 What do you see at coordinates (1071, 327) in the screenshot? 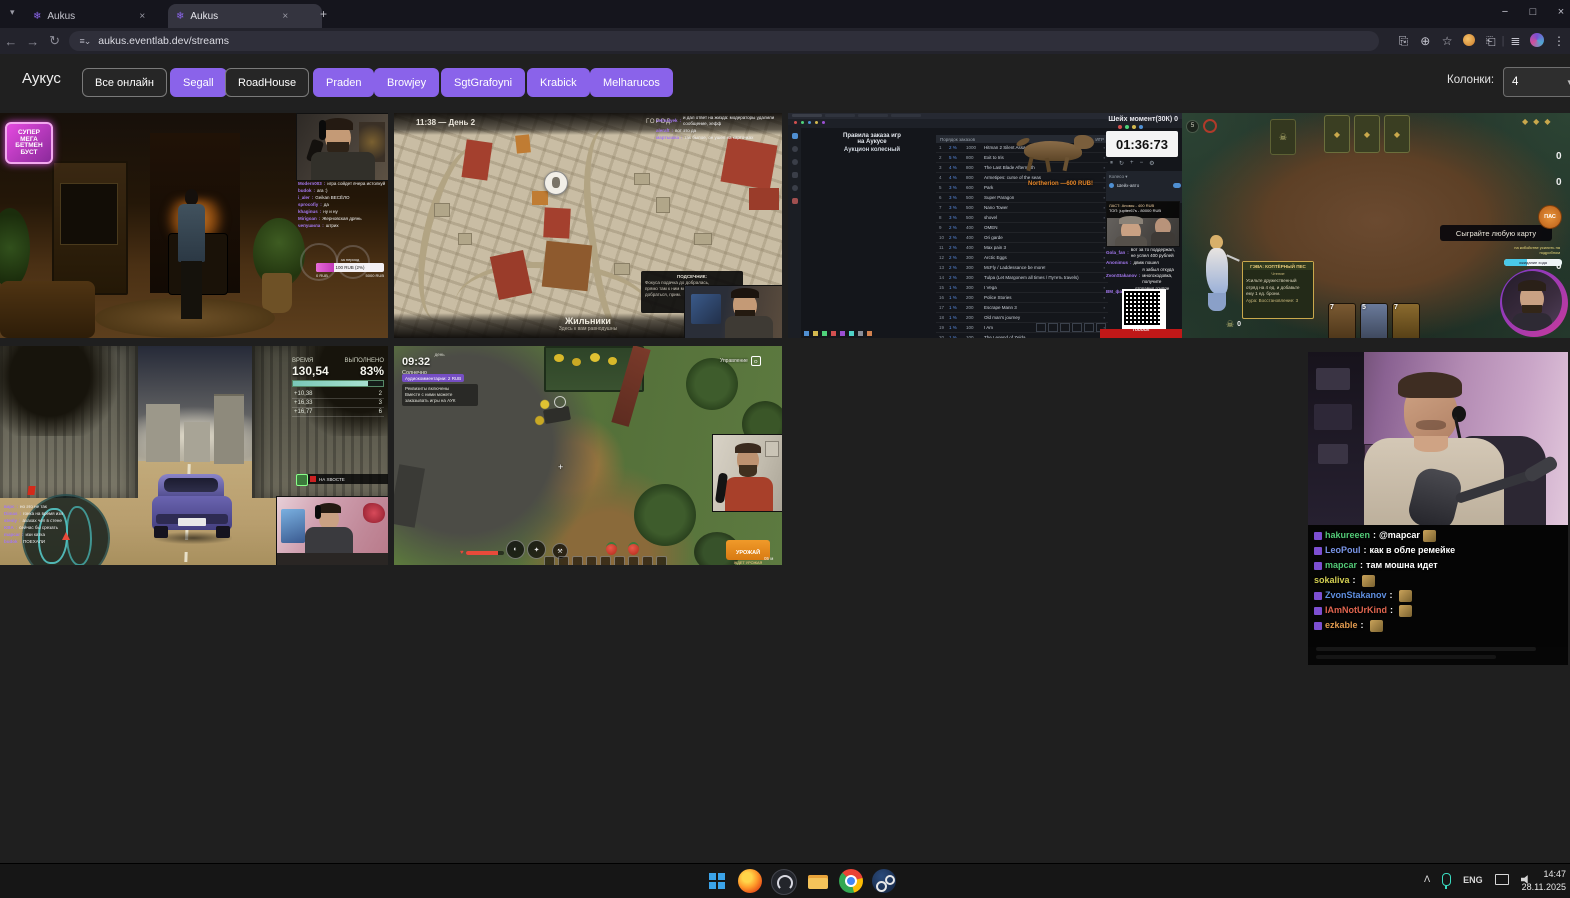
I see `table-pagination` at bounding box center [1071, 327].